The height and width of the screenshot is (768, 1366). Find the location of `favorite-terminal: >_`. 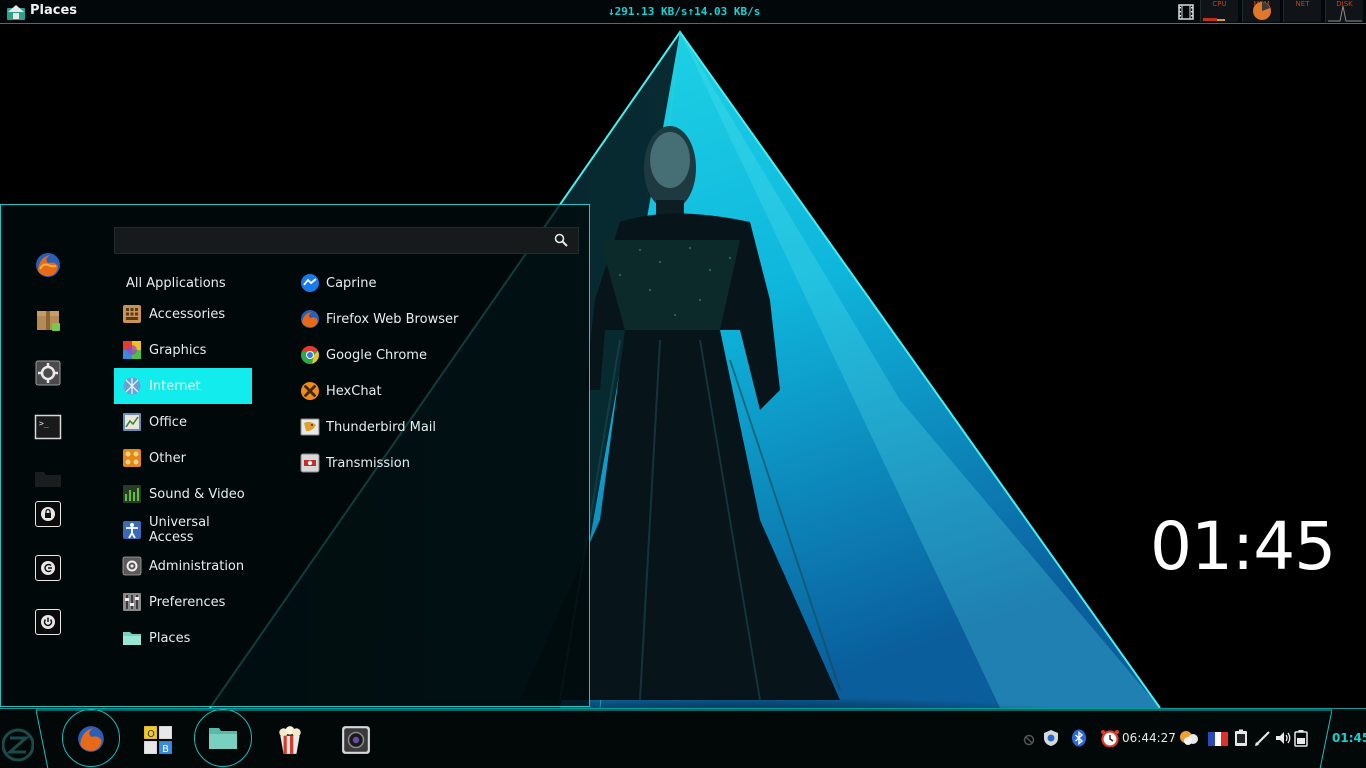

favorite-terminal: >_ is located at coordinates (48, 427).